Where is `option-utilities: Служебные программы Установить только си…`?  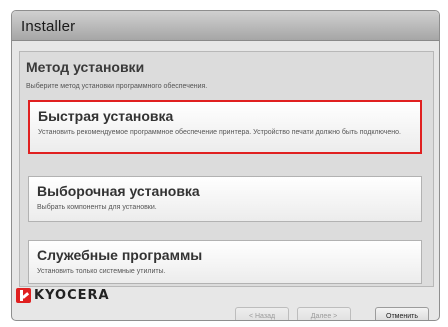 option-utilities: Служебные программы Установить только си… is located at coordinates (225, 262).